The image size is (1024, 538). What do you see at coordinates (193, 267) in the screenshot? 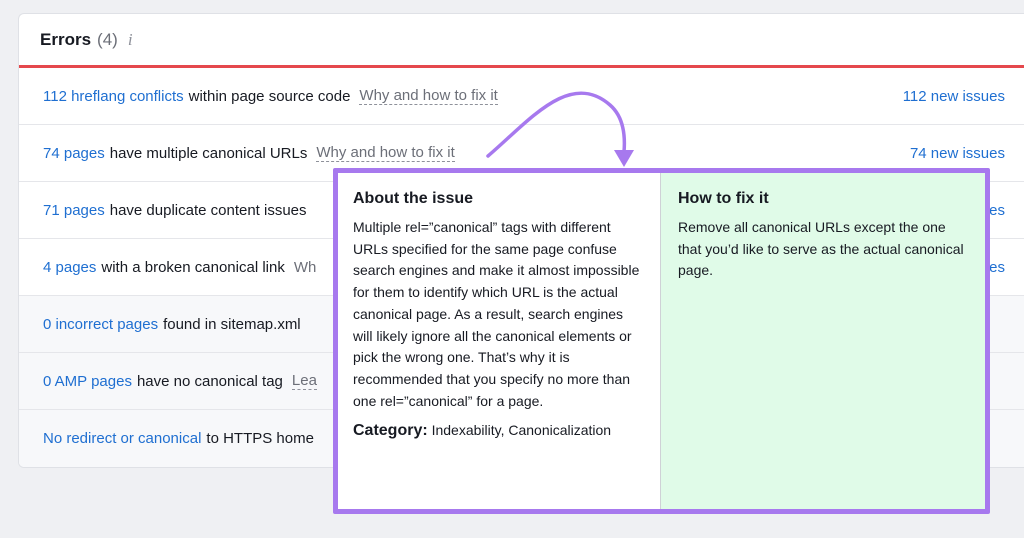
I see `issue-text: with a broken canonical link` at bounding box center [193, 267].